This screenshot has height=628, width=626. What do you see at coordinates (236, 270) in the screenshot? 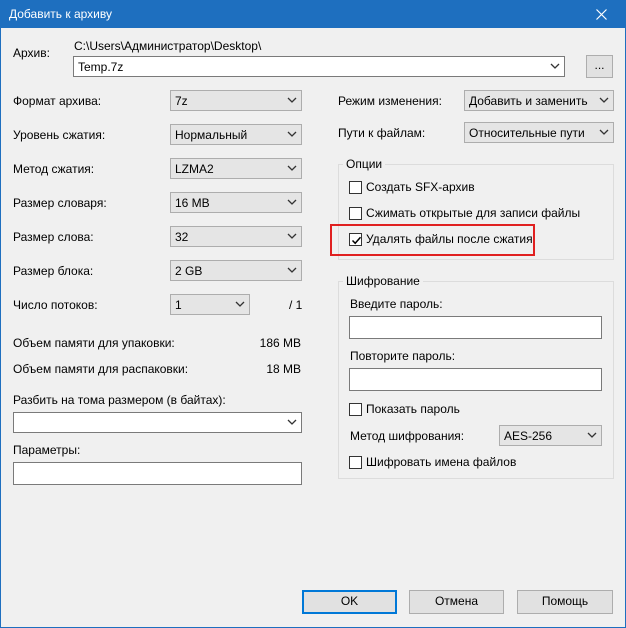
I see `block-select: 2 GB` at bounding box center [236, 270].